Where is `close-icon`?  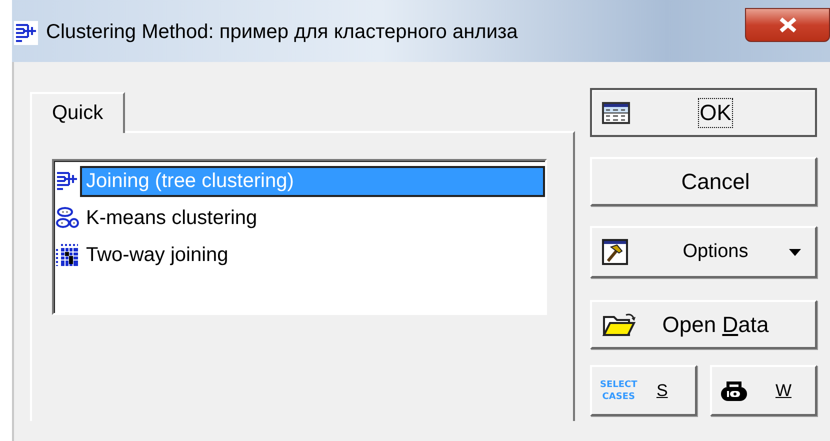 close-icon is located at coordinates (788, 25).